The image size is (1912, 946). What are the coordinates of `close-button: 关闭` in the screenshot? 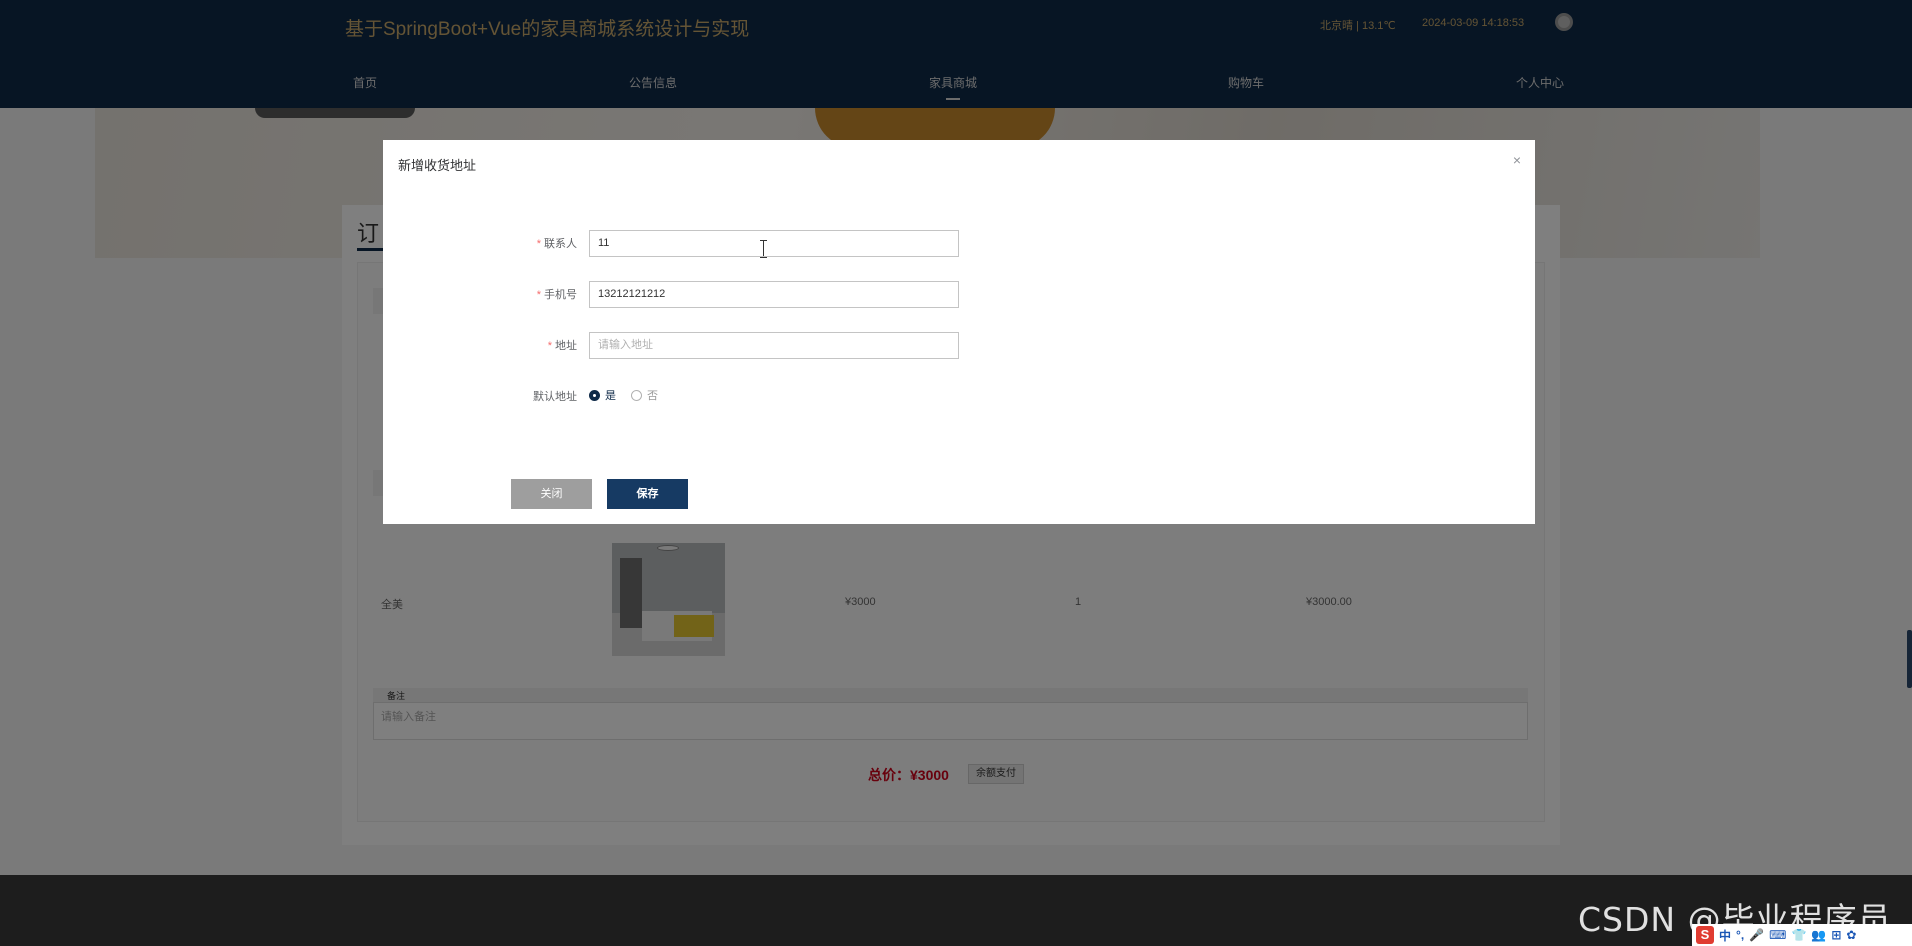 It's located at (551, 494).